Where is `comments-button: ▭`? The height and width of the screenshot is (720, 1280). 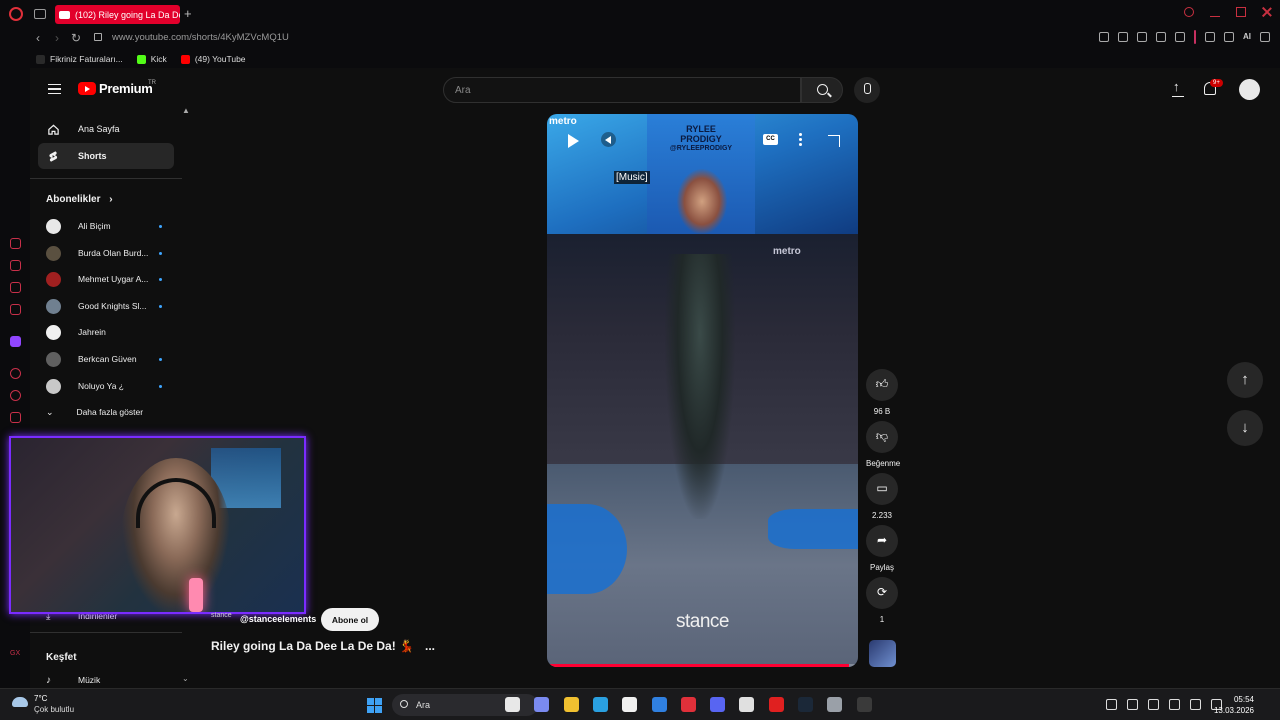
comments-button: ▭ is located at coordinates (882, 489).